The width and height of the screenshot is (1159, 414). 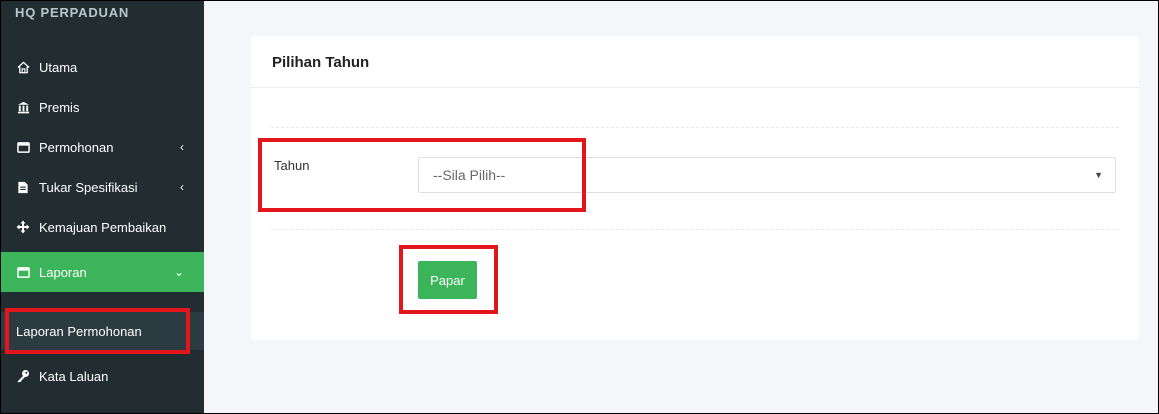 What do you see at coordinates (178, 272) in the screenshot?
I see `chevron-down-icon: ⌄` at bounding box center [178, 272].